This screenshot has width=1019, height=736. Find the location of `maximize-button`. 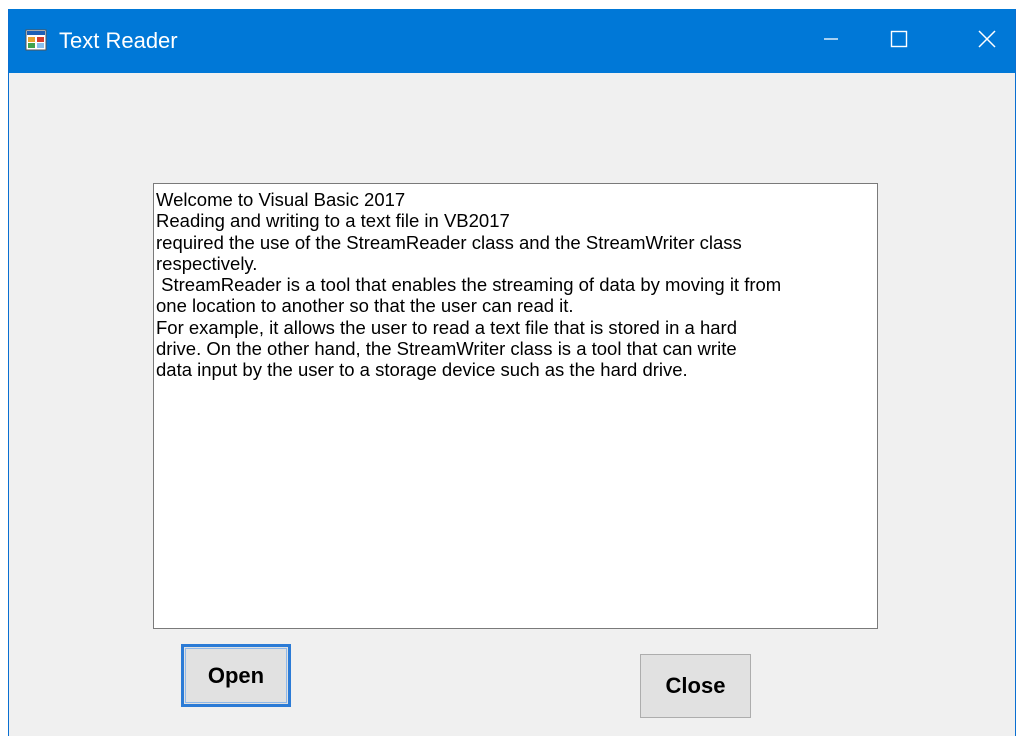

maximize-button is located at coordinates (899, 41).